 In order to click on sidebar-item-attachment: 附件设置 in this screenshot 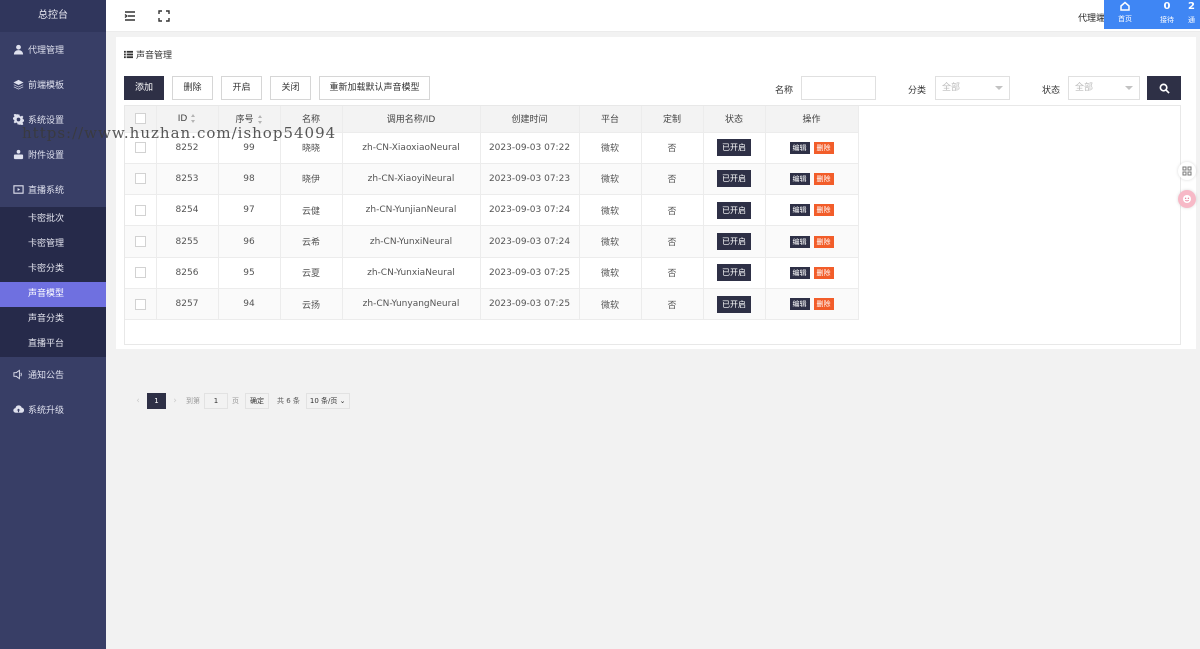, I will do `click(53, 154)`.